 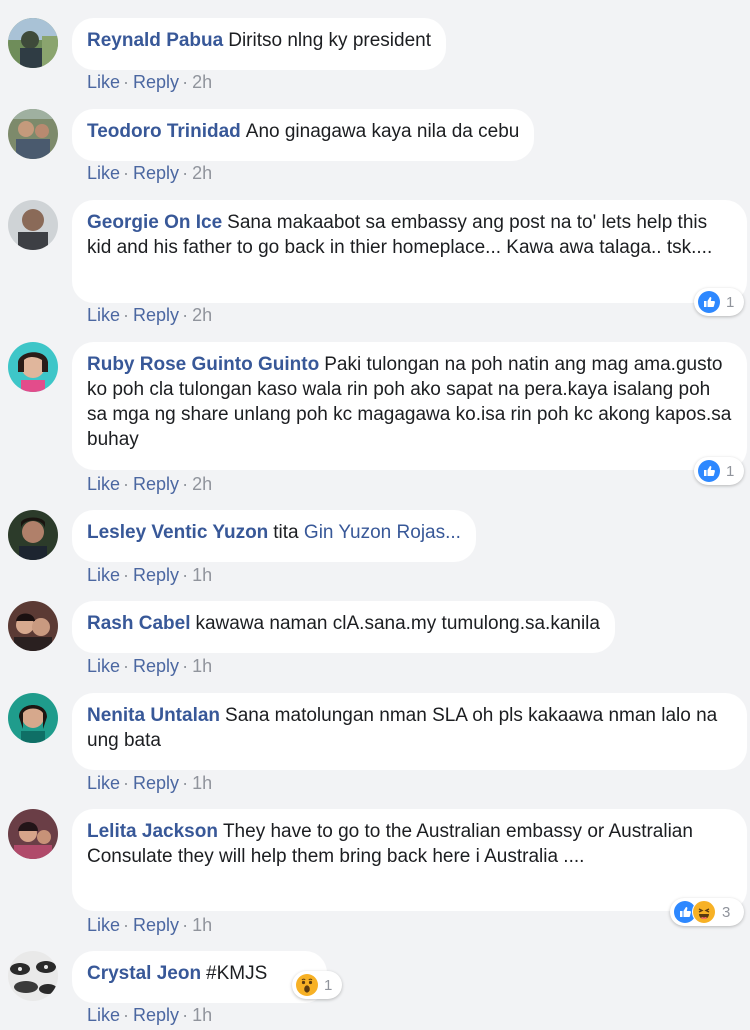 I want to click on comment-author: Lelita Jackson, so click(x=152, y=831).